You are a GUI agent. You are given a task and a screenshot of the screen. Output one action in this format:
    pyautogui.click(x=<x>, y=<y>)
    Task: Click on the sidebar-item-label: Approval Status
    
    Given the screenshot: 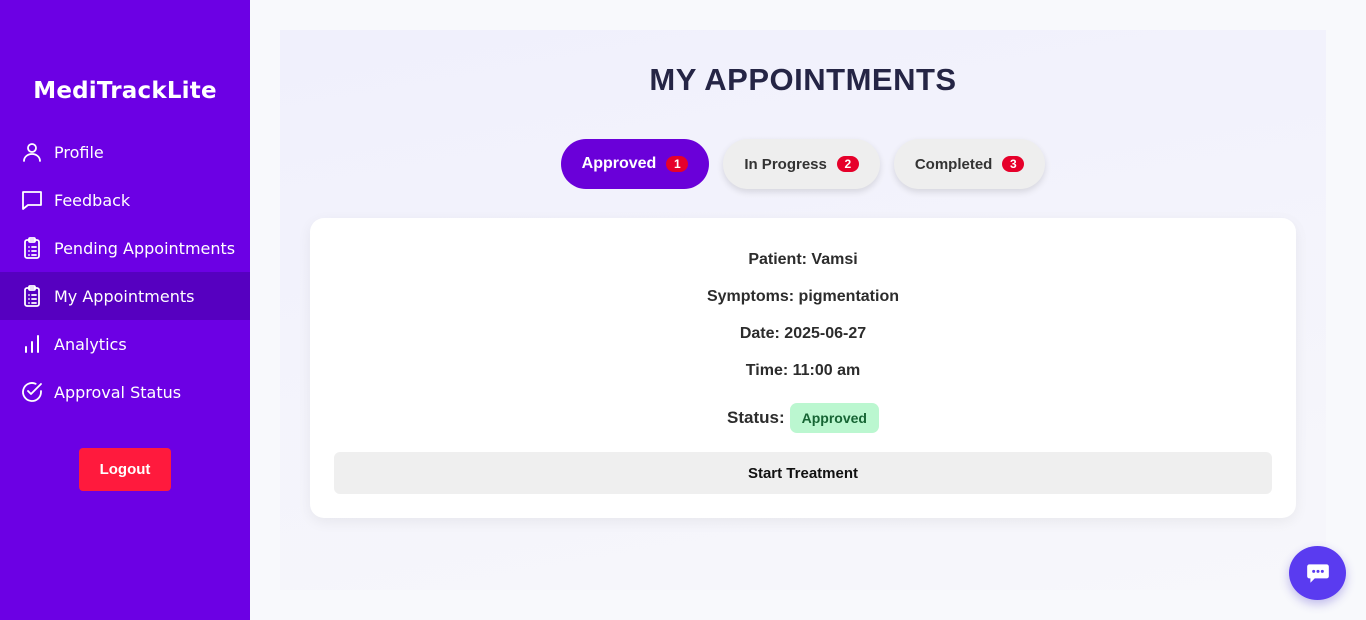 What is the action you would take?
    pyautogui.click(x=118, y=392)
    